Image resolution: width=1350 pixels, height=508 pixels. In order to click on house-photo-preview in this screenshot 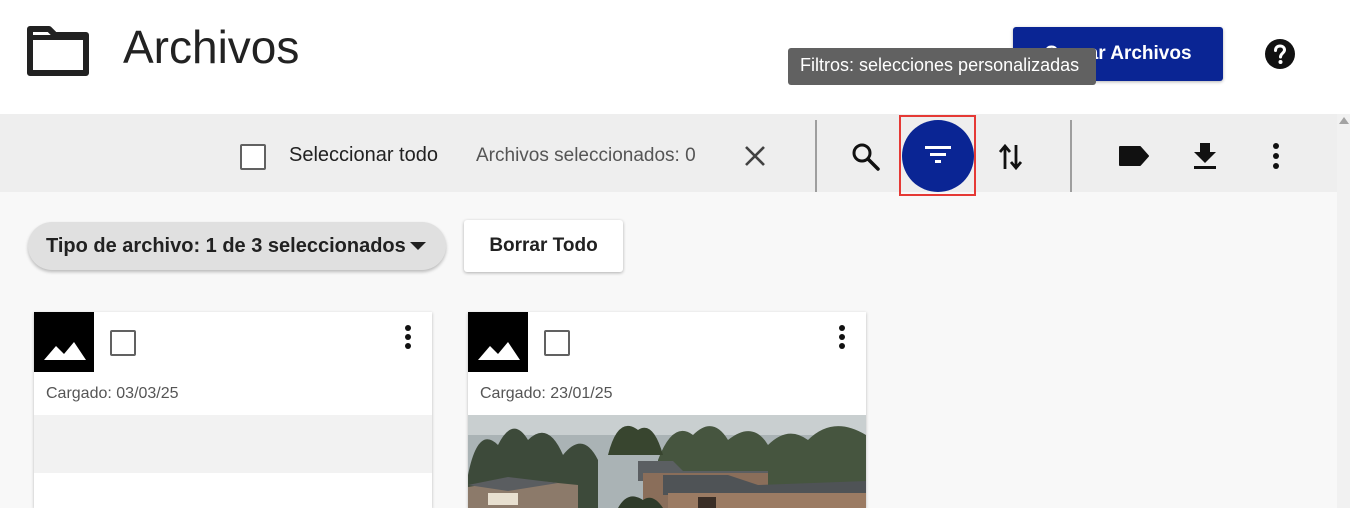, I will do `click(667, 461)`.